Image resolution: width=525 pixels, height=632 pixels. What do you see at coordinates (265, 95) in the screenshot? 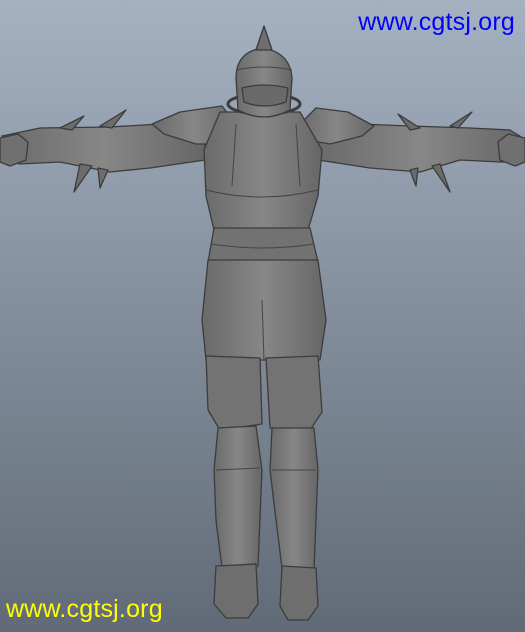
I see `helmet-visor` at bounding box center [265, 95].